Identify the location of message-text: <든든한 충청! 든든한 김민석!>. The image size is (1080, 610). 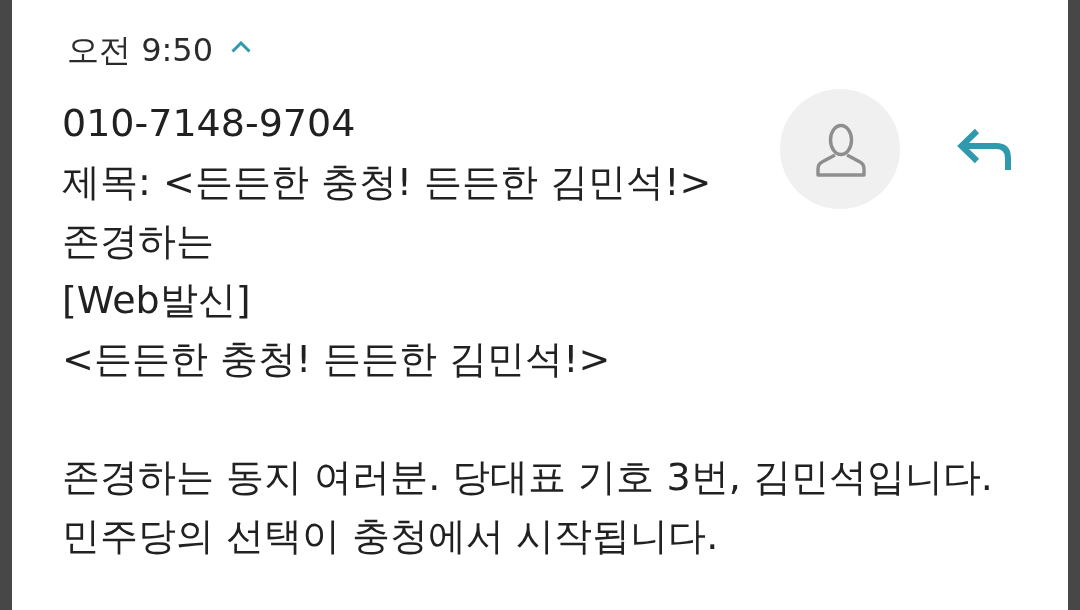
(336, 359).